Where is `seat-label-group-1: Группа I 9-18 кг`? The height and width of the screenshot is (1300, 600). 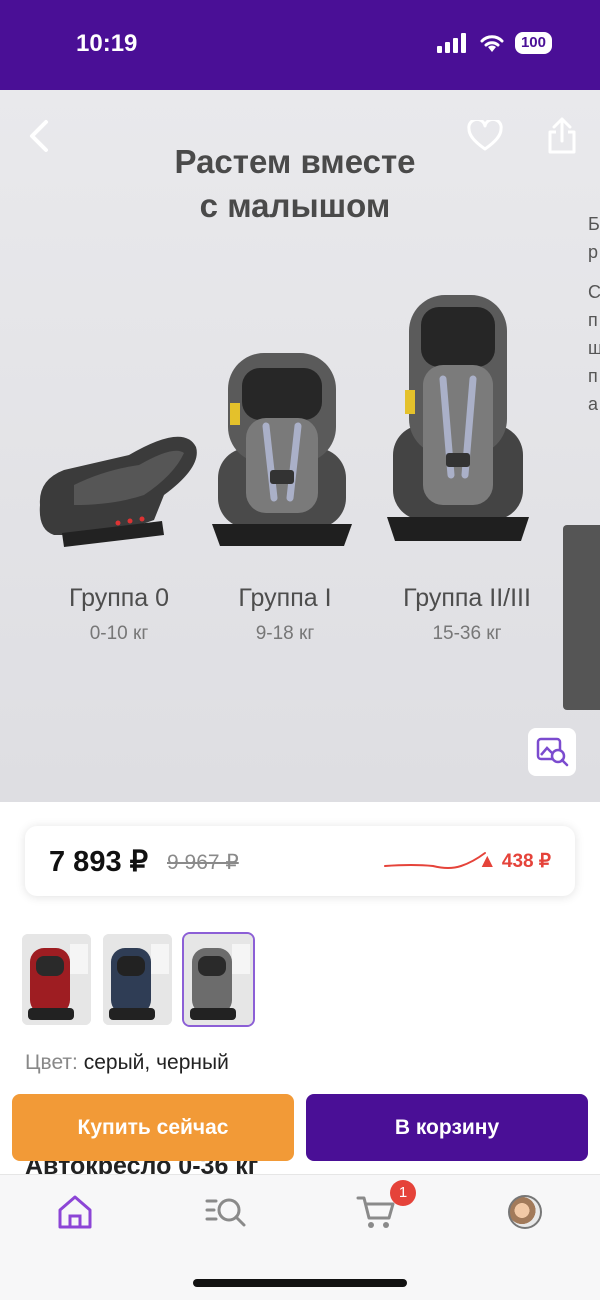
seat-label-group-1: Группа I 9-18 кг is located at coordinates (285, 614).